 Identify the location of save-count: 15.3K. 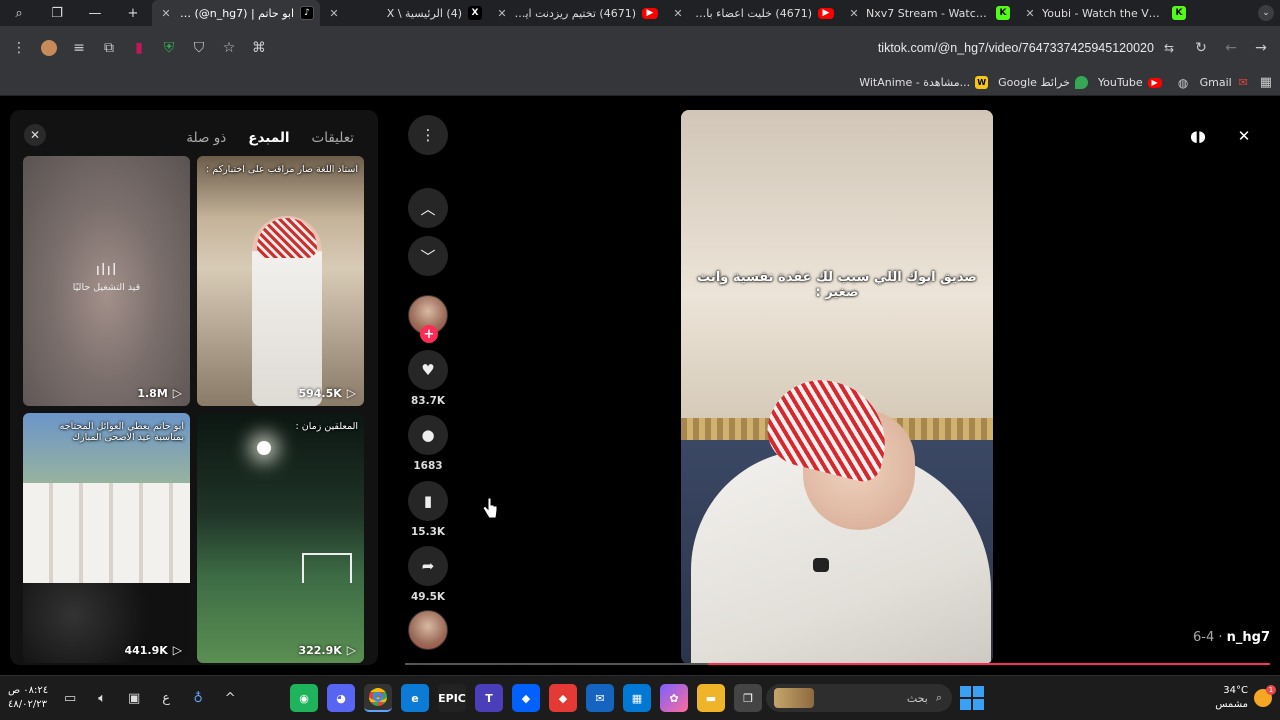
(428, 532).